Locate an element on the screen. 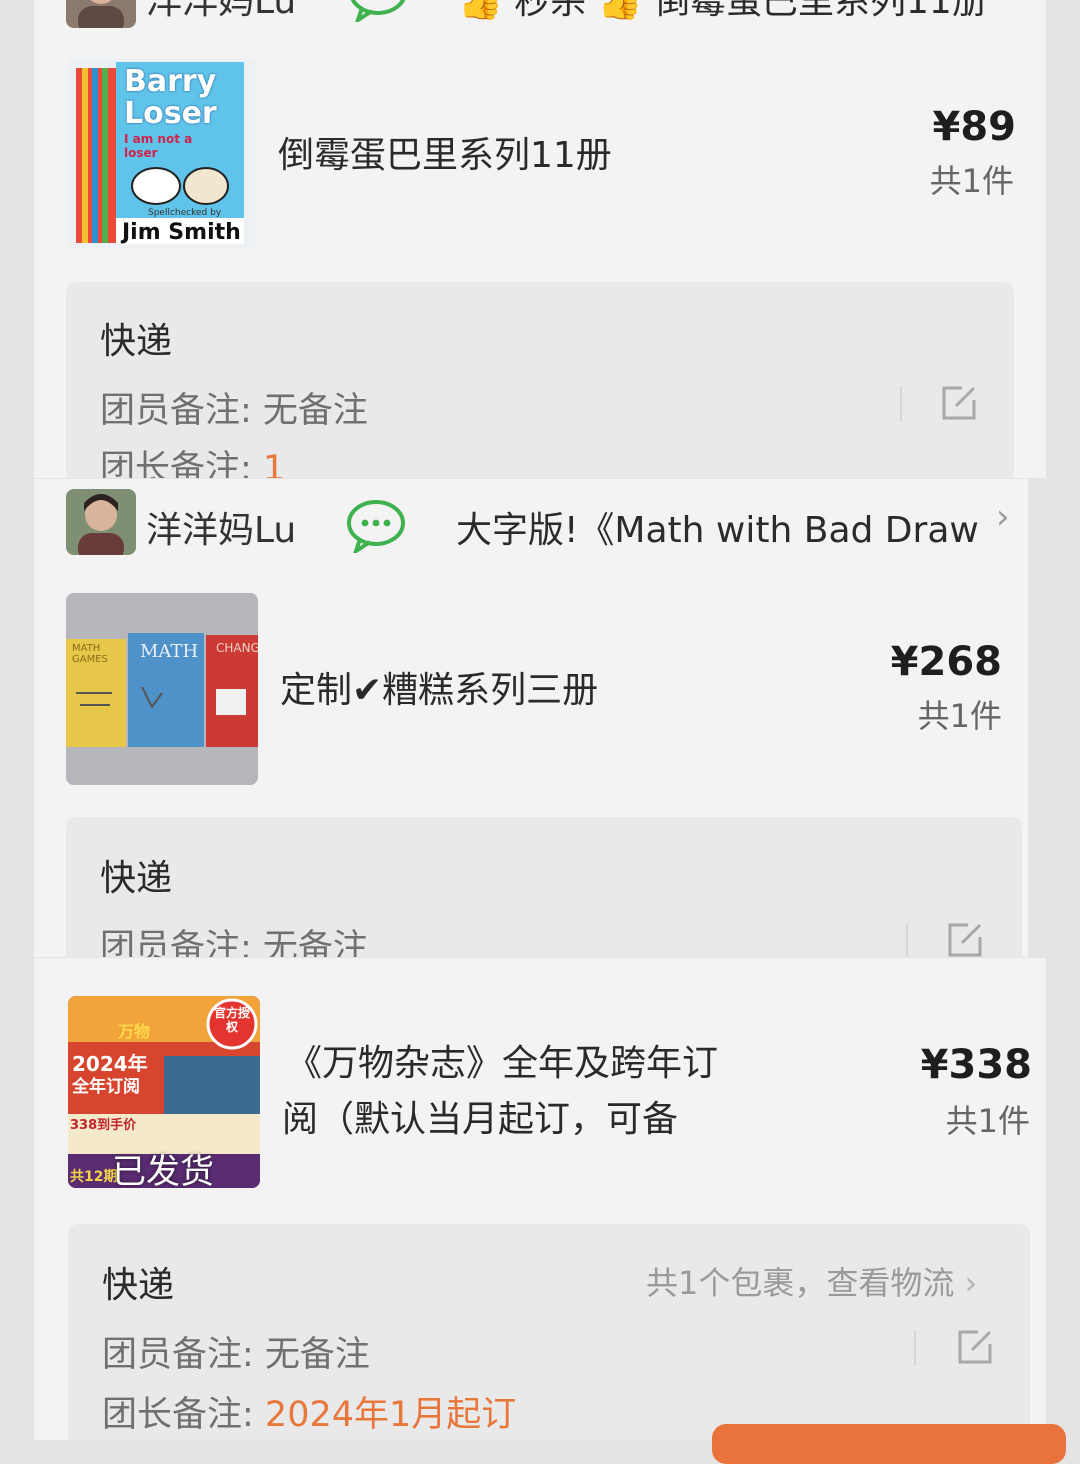  view-logistics-link: 共1个包裹，查看物流 › is located at coordinates (811, 1281).